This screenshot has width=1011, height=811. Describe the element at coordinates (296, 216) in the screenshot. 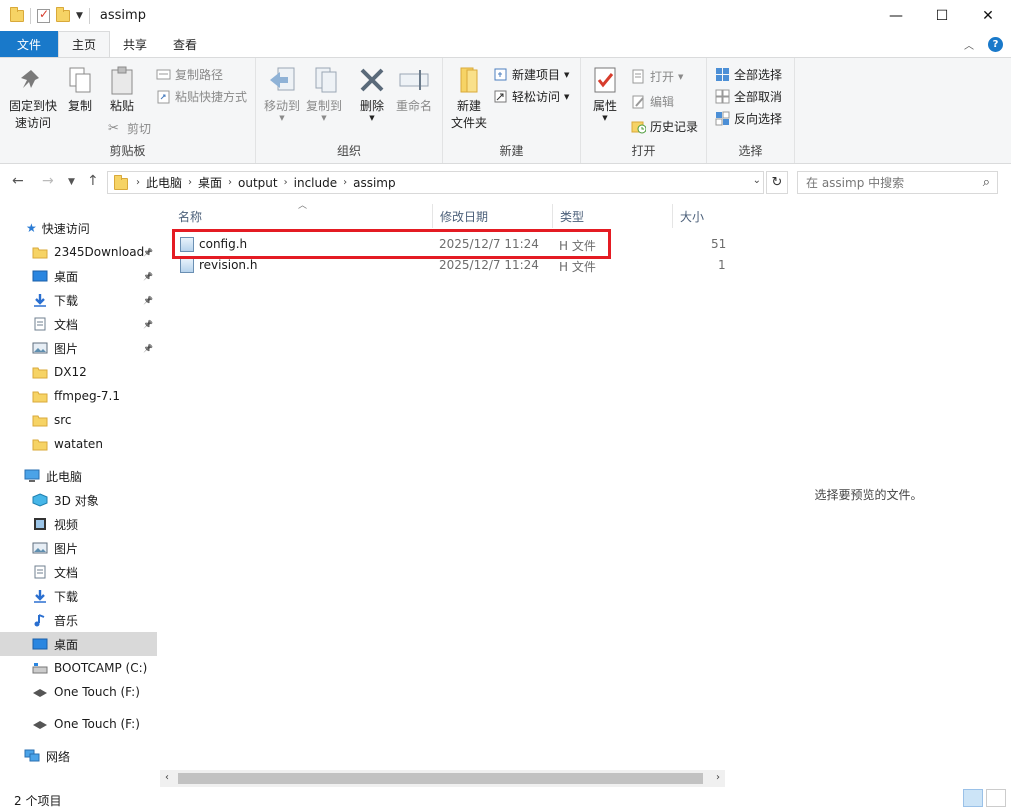

I see `column-header-name: 名称` at that location.